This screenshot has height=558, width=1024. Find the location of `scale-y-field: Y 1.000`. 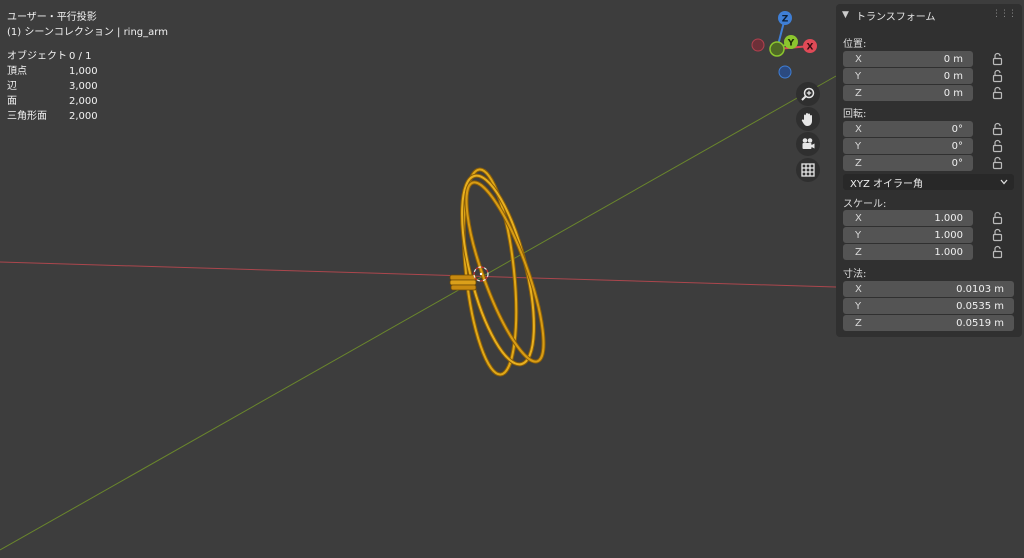

scale-y-field: Y 1.000 is located at coordinates (908, 235).